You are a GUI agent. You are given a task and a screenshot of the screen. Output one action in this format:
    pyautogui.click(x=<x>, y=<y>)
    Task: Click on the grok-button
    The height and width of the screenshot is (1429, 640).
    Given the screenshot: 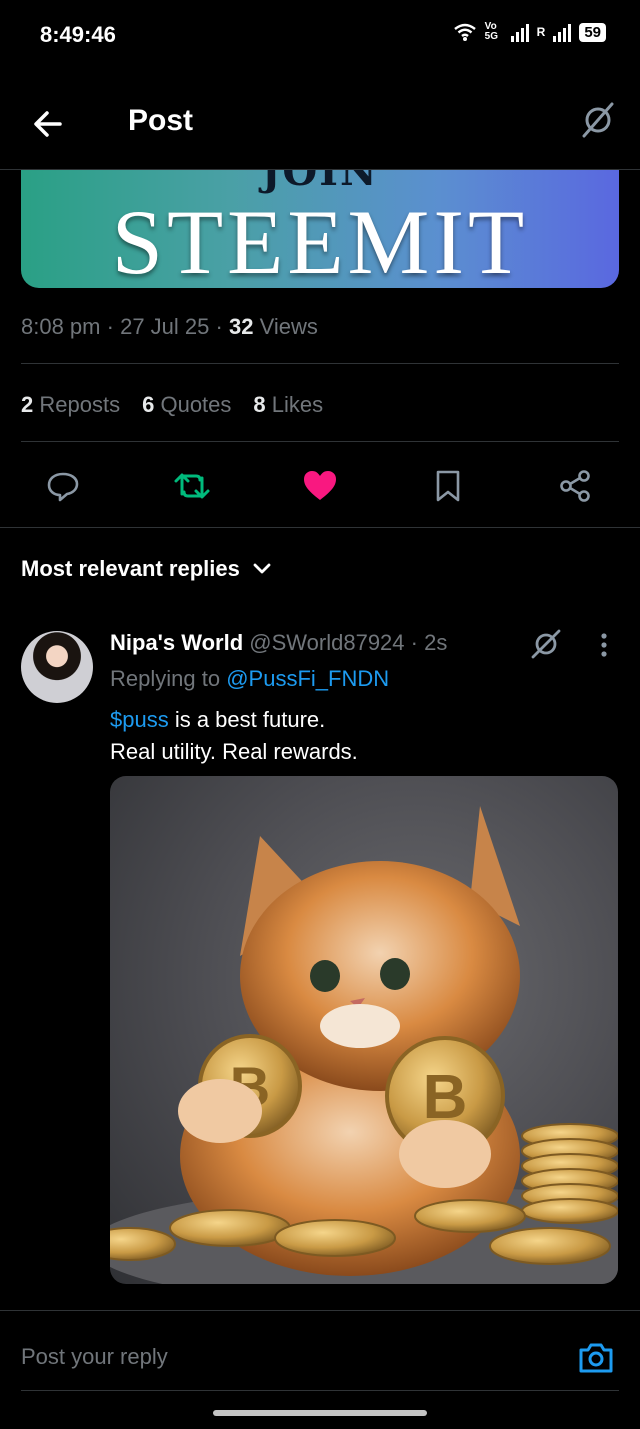 What is the action you would take?
    pyautogui.click(x=598, y=120)
    